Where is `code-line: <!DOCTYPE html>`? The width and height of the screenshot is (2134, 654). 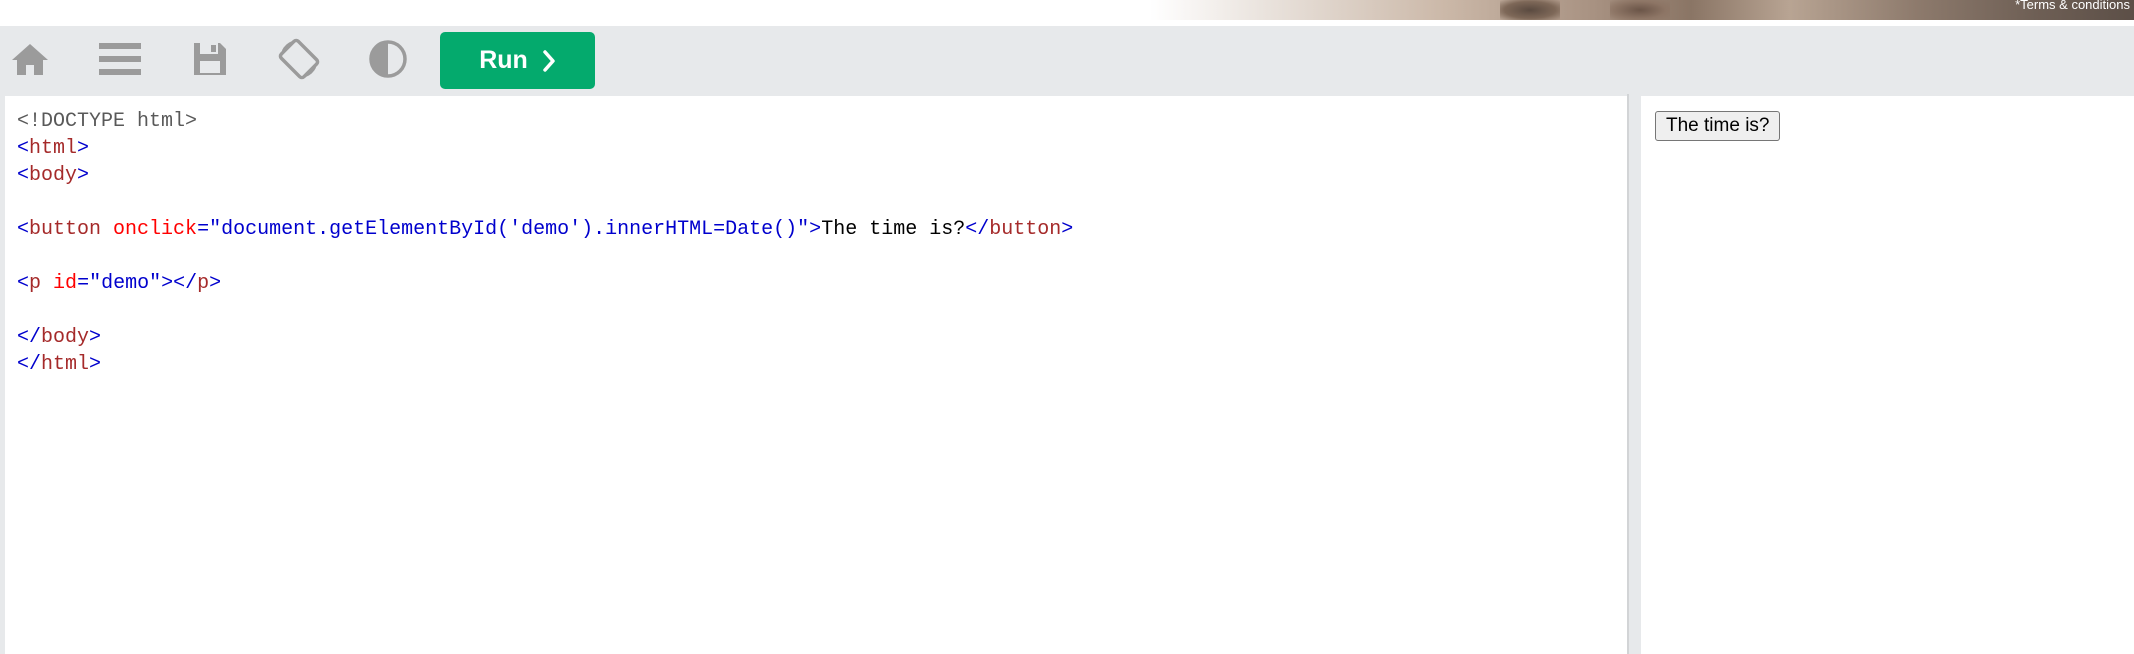 code-line: <!DOCTYPE html> is located at coordinates (545, 121).